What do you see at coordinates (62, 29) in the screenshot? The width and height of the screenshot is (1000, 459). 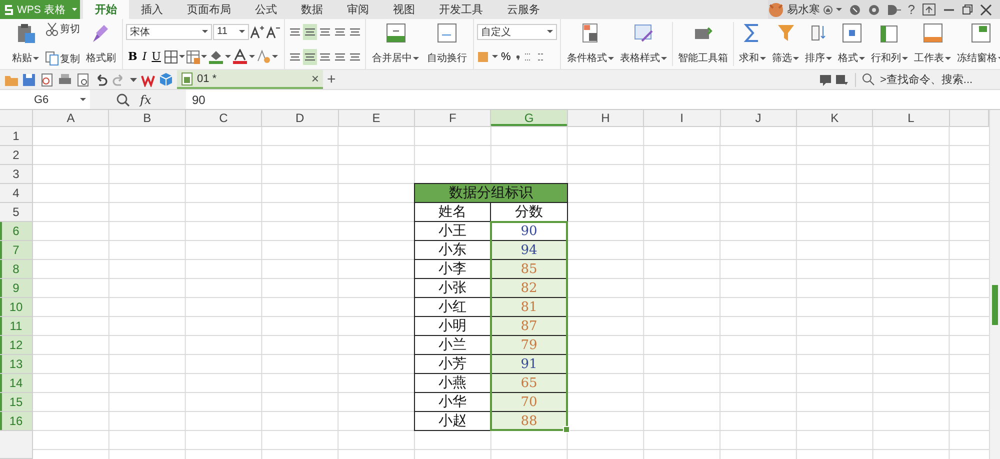 I see `cut-button: 剪切` at bounding box center [62, 29].